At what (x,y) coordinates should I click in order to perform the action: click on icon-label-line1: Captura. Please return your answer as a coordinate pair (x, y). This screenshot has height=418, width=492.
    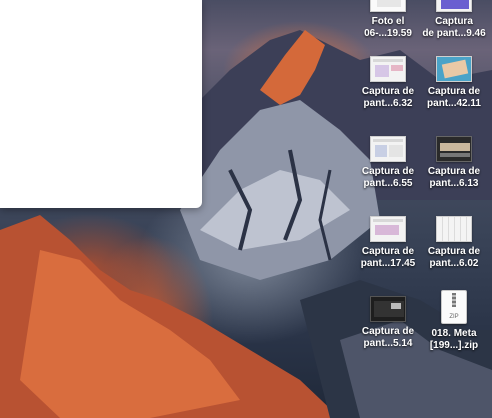
    Looking at the image, I should click on (454, 21).